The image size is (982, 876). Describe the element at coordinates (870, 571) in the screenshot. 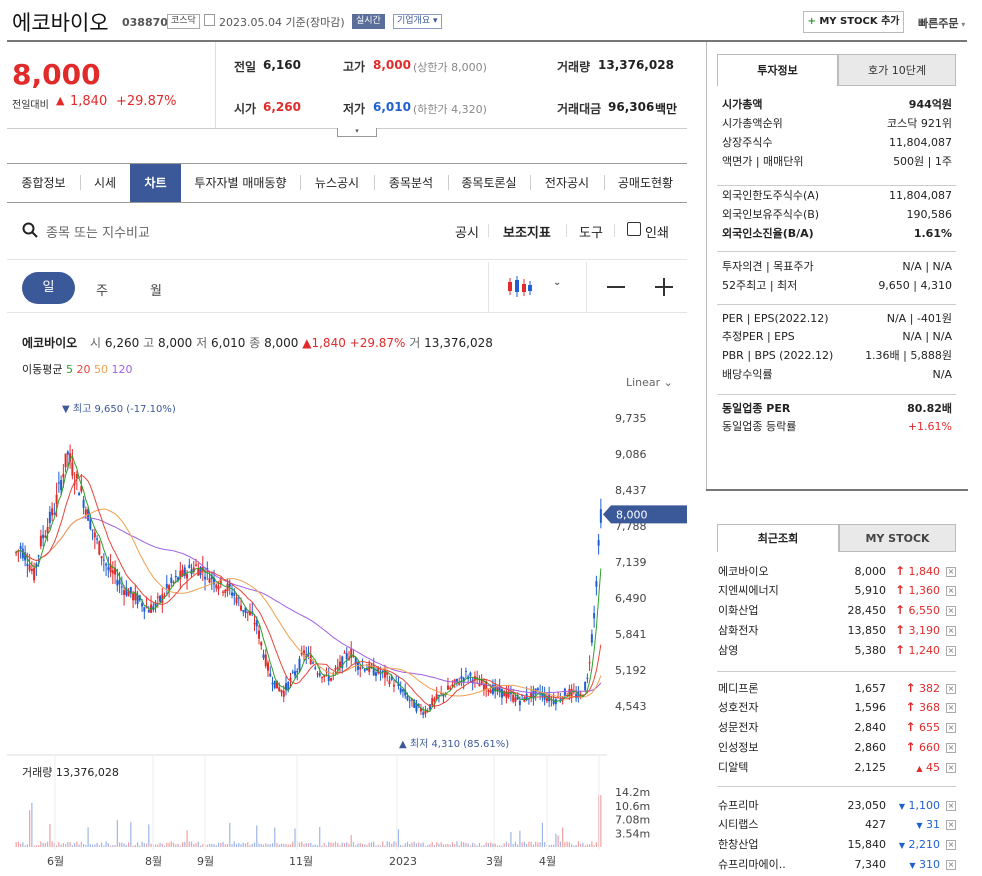

I see `recent-price: 8,000` at that location.